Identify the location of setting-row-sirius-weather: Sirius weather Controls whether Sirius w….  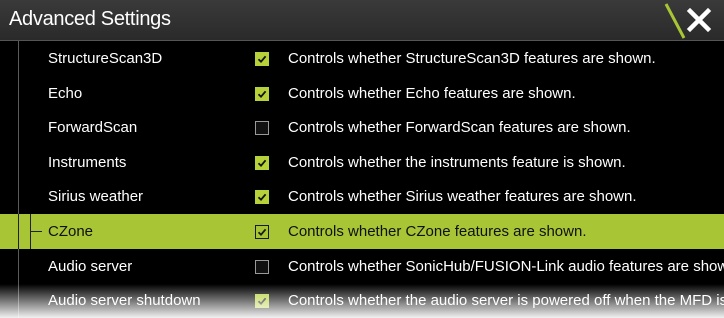
(362, 196).